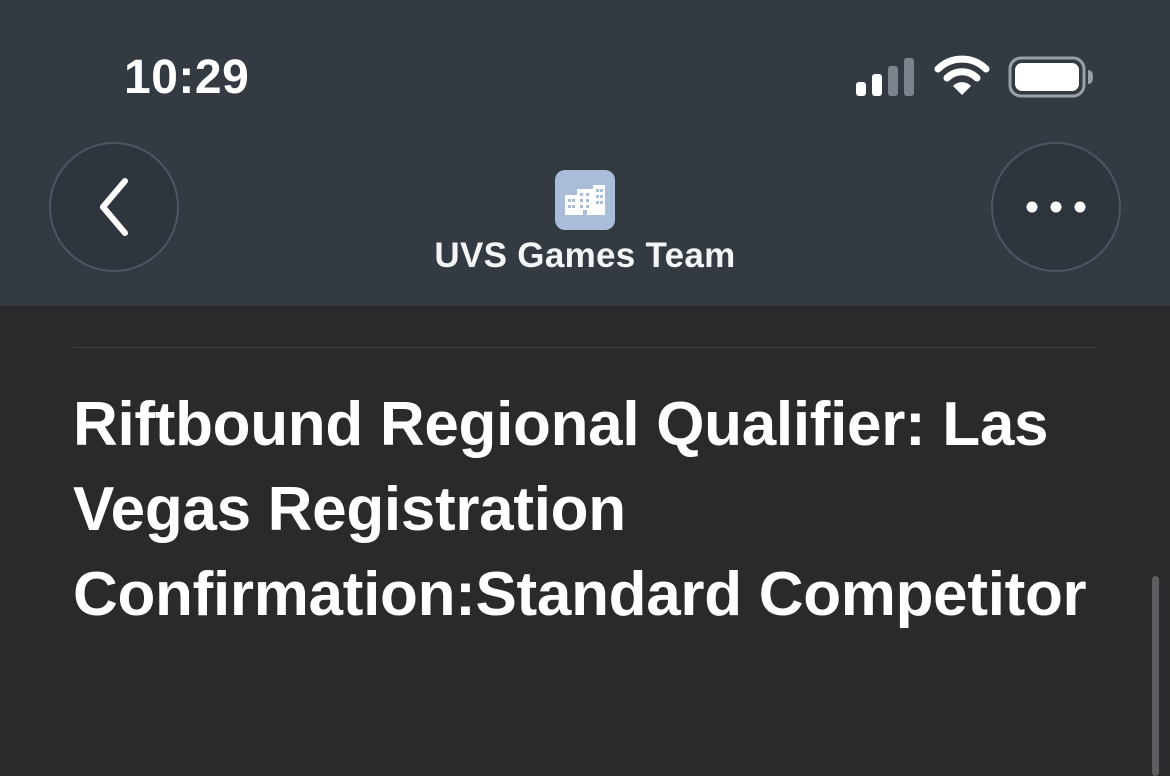  I want to click on status-time: 10:29, so click(187, 77).